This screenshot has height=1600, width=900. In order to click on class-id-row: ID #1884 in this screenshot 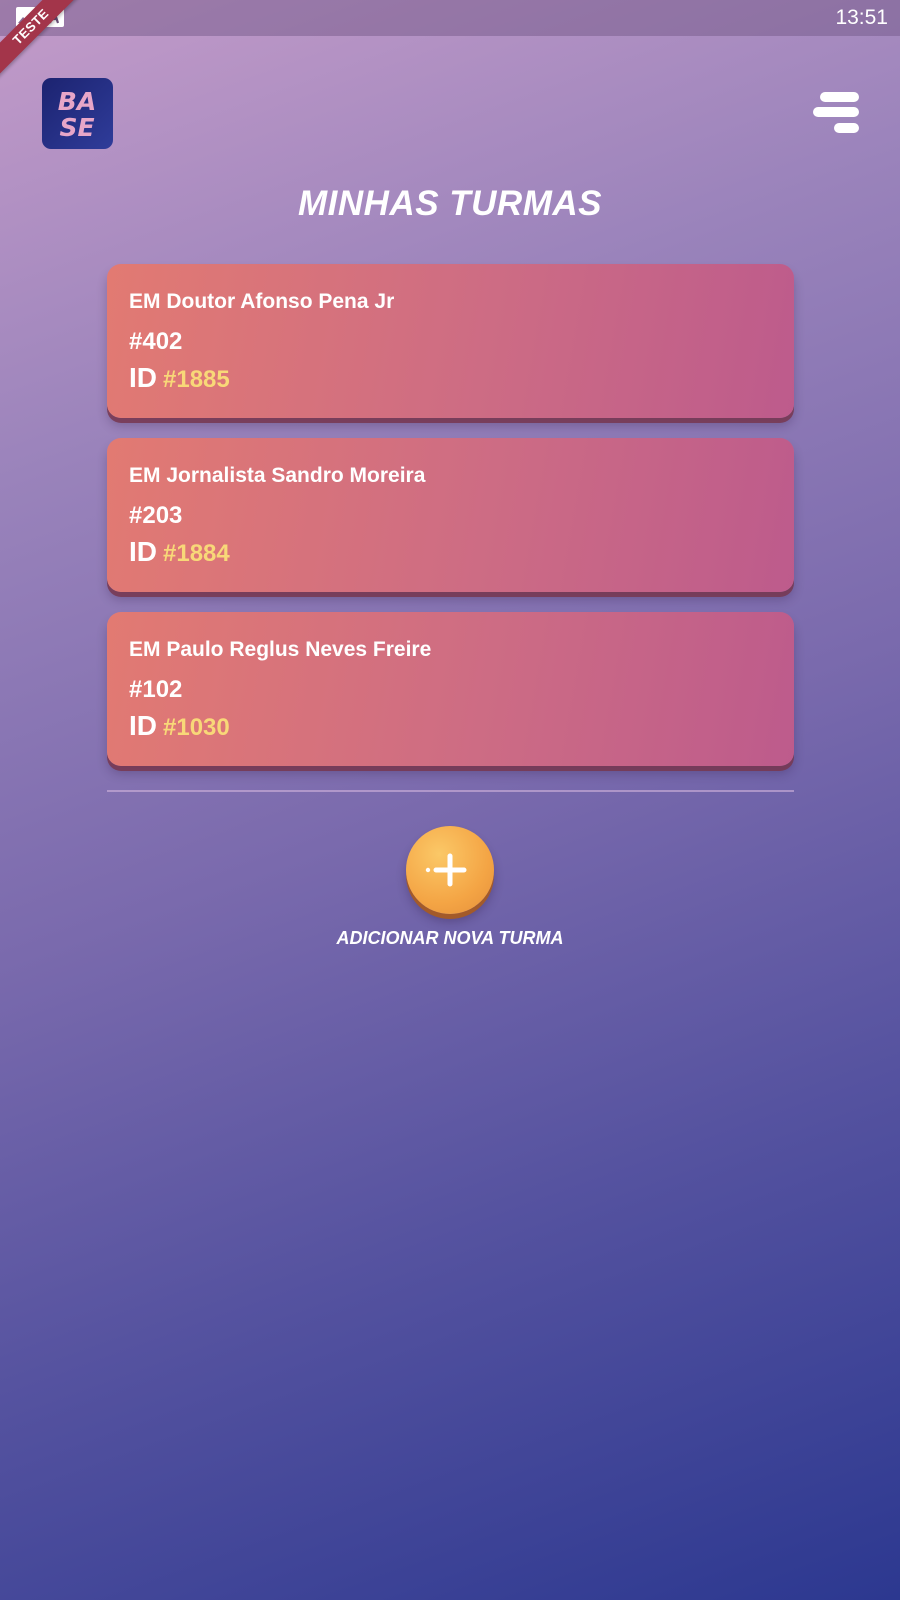, I will do `click(450, 554)`.